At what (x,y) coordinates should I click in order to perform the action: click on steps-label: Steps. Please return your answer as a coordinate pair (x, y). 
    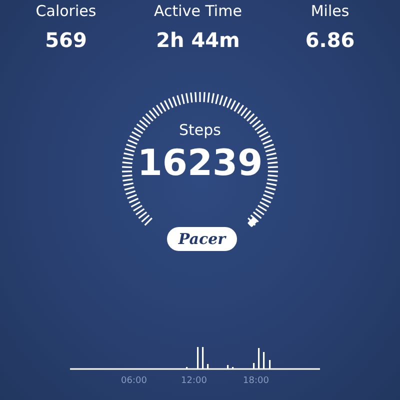
    Looking at the image, I should click on (200, 130).